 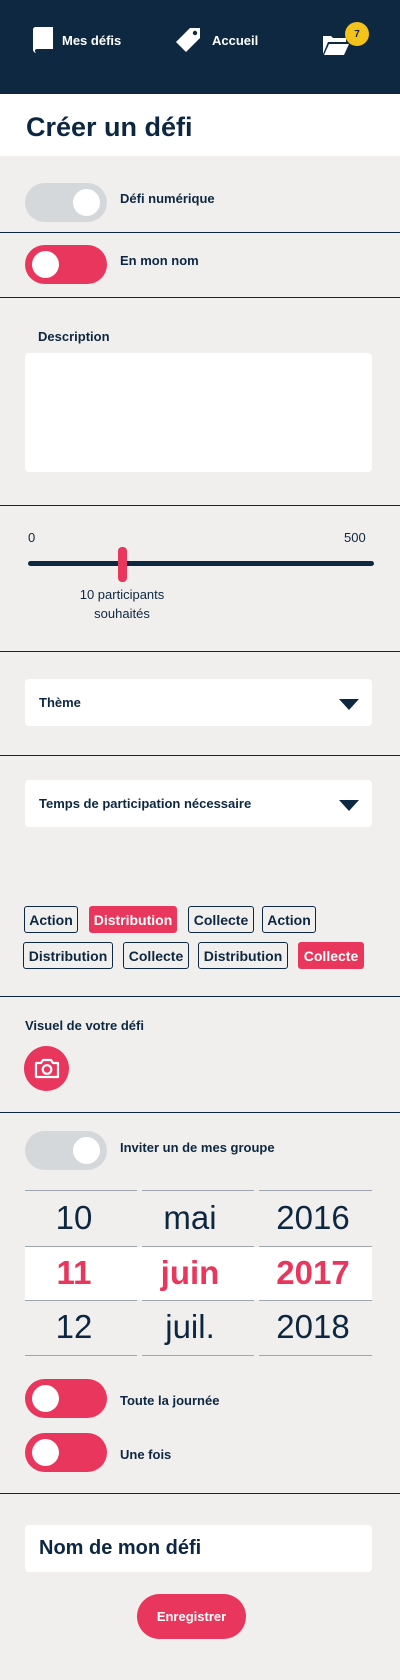 I want to click on toggle-defi-numerique, so click(x=66, y=202).